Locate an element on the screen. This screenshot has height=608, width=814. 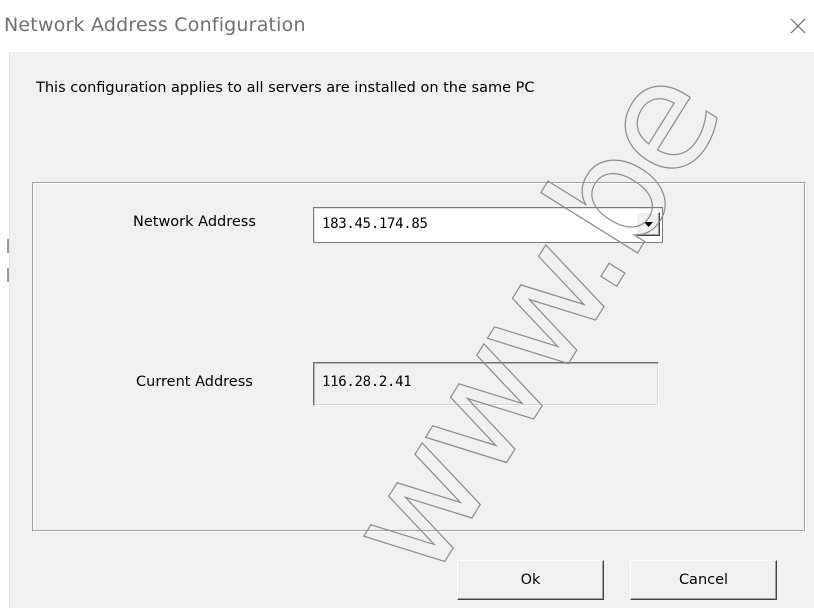
current-address-value: 116.28.2.41 is located at coordinates (367, 382).